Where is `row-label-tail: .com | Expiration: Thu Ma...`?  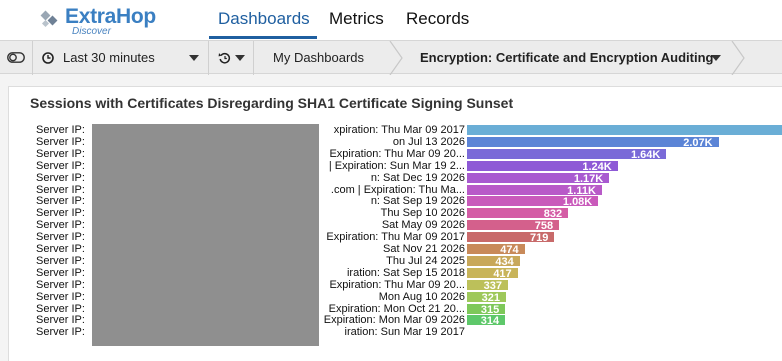 row-label-tail: .com | Expiration: Thu Ma... is located at coordinates (397, 189).